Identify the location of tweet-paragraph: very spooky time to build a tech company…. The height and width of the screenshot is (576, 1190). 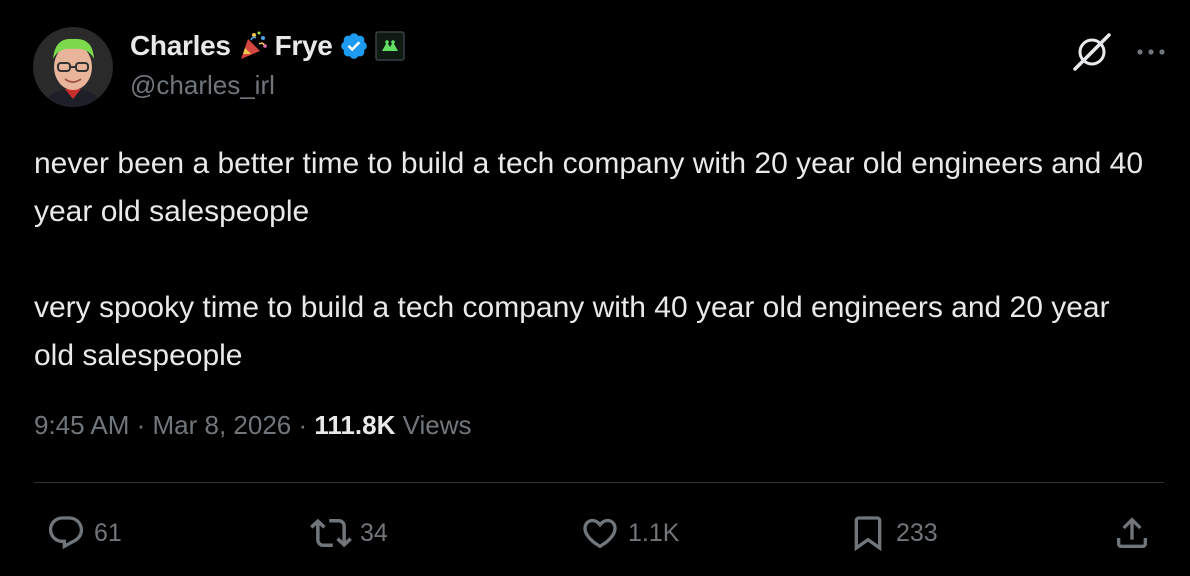
(572, 331).